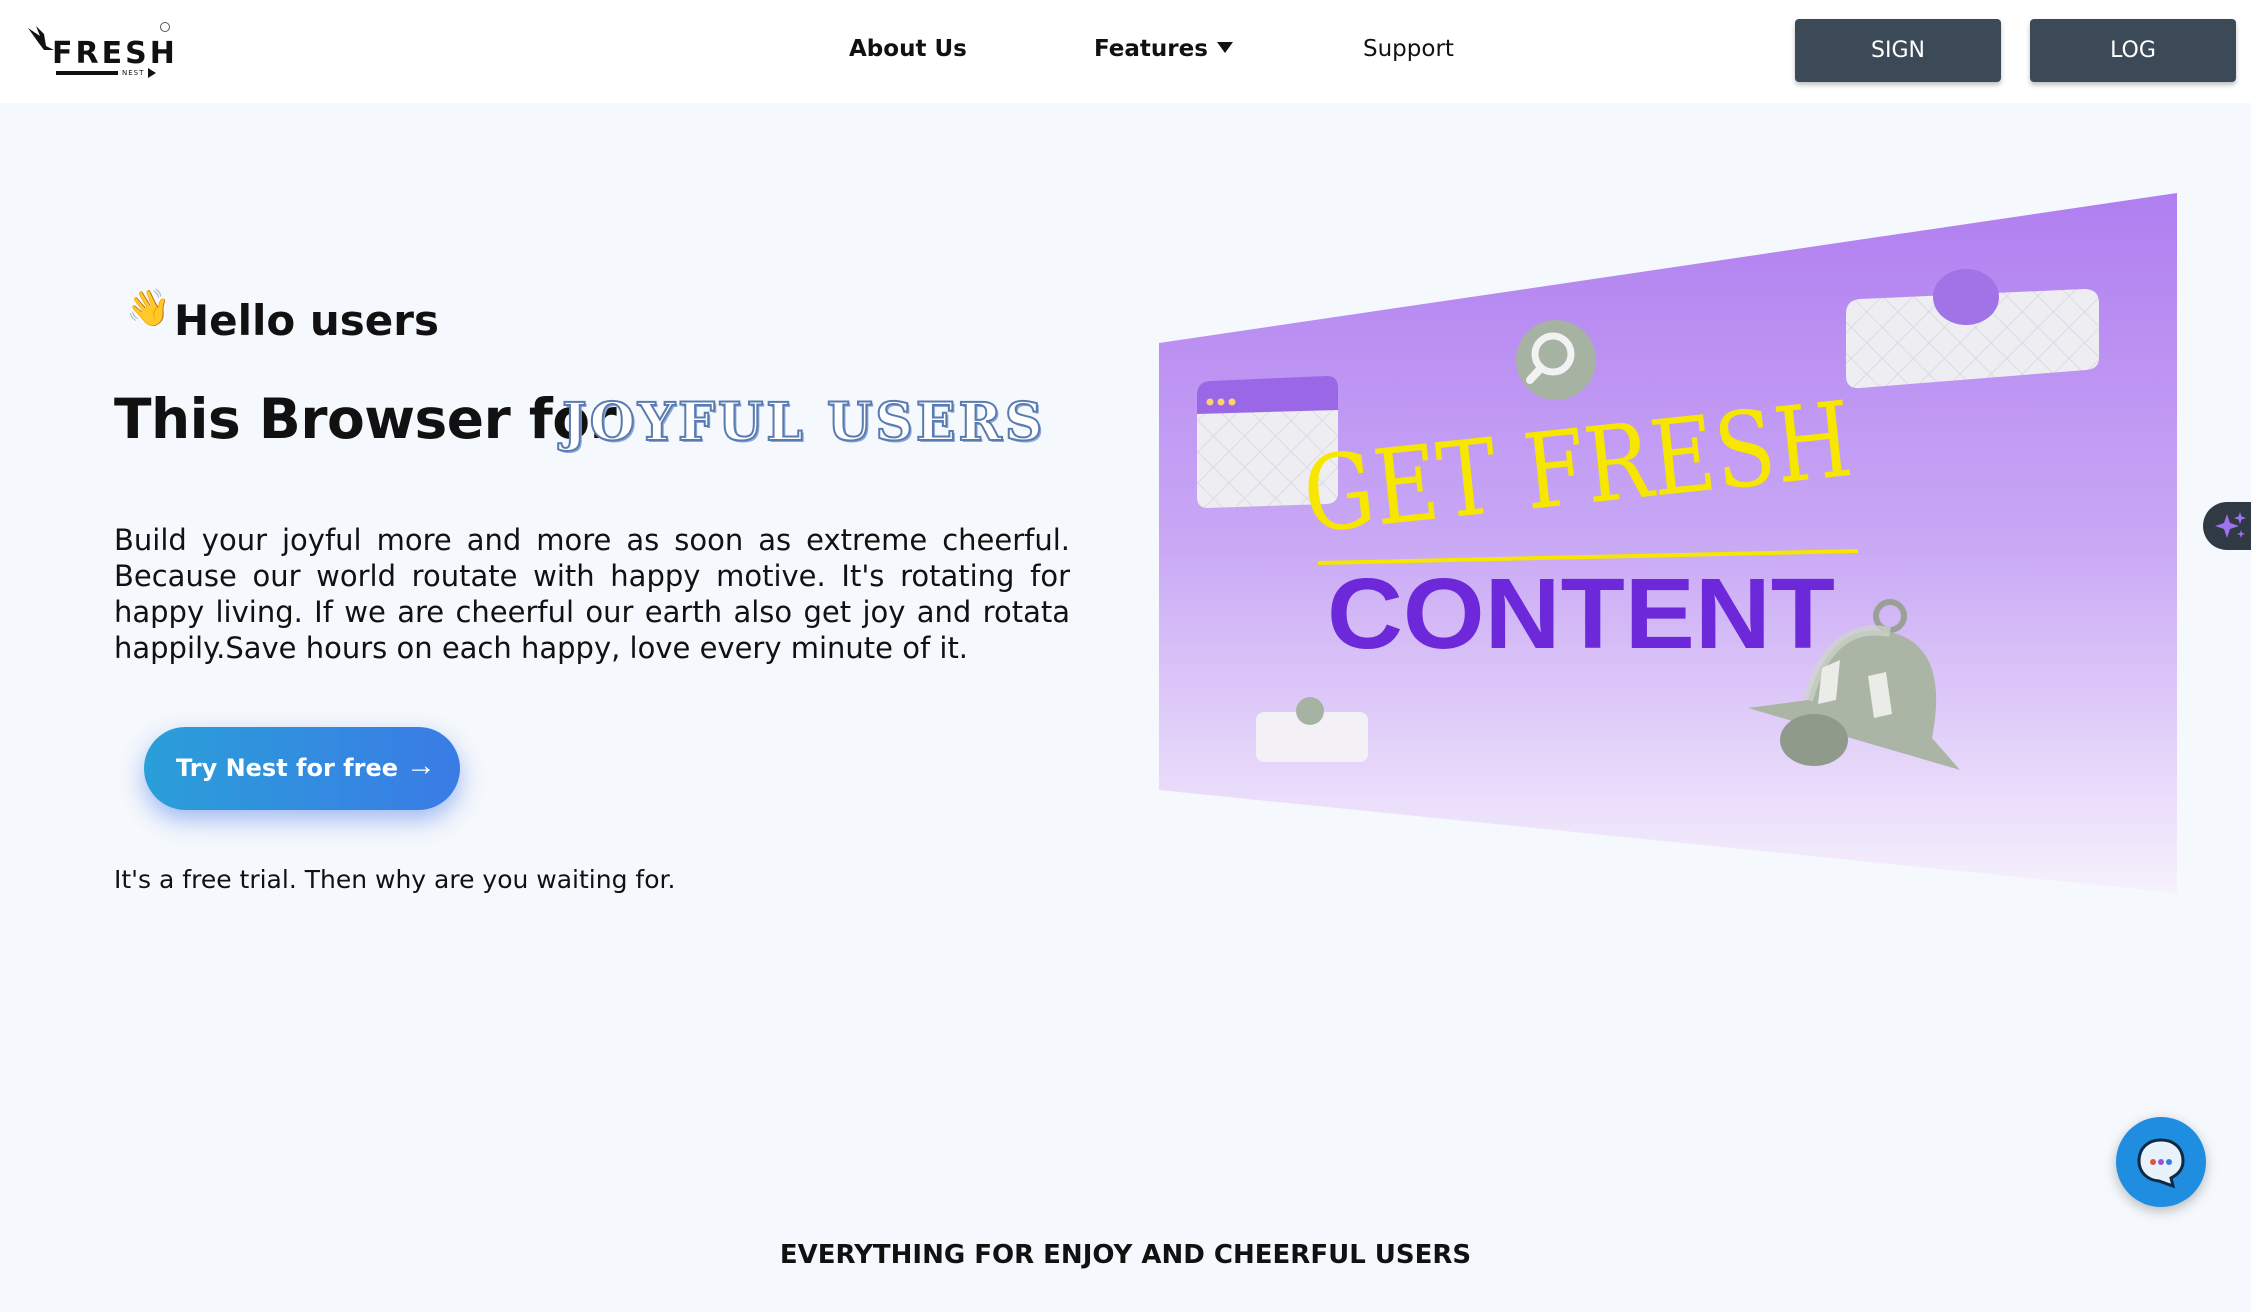 This screenshot has width=2251, height=1312. Describe the element at coordinates (803, 422) in the screenshot. I see `hero-headline-accent: JOYFUL USERS` at that location.